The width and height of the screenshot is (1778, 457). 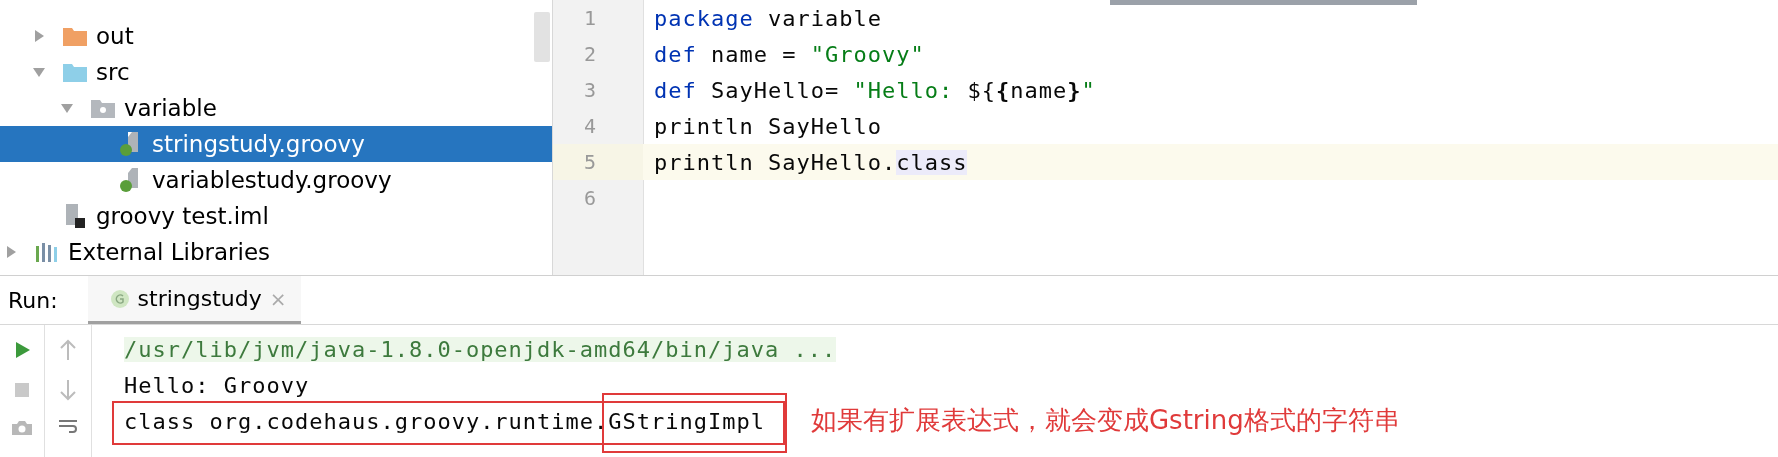 I want to click on tree-item: src, so click(x=276, y=72).